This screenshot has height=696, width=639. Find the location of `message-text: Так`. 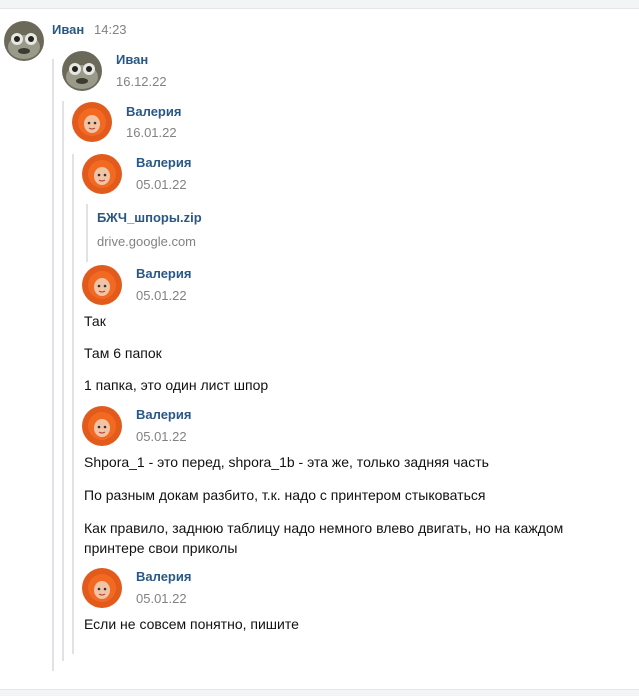

message-text: Так is located at coordinates (95, 321).